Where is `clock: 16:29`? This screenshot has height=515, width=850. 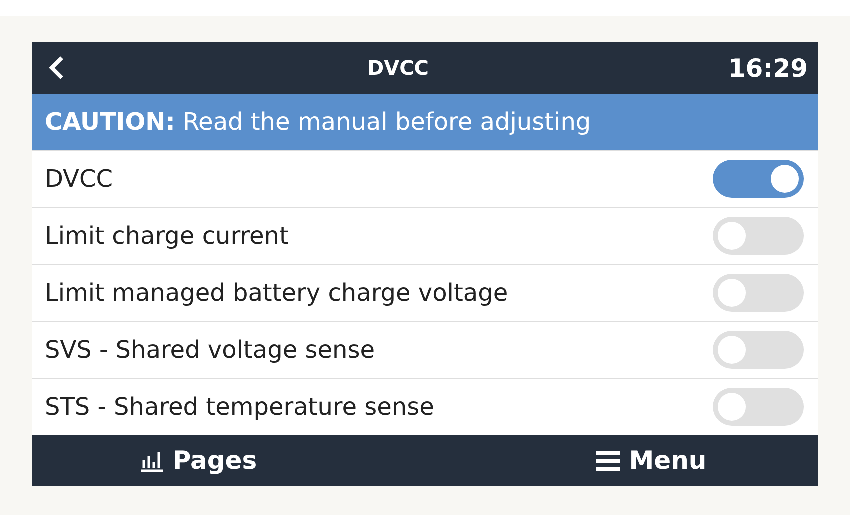 clock: 16:29 is located at coordinates (768, 68).